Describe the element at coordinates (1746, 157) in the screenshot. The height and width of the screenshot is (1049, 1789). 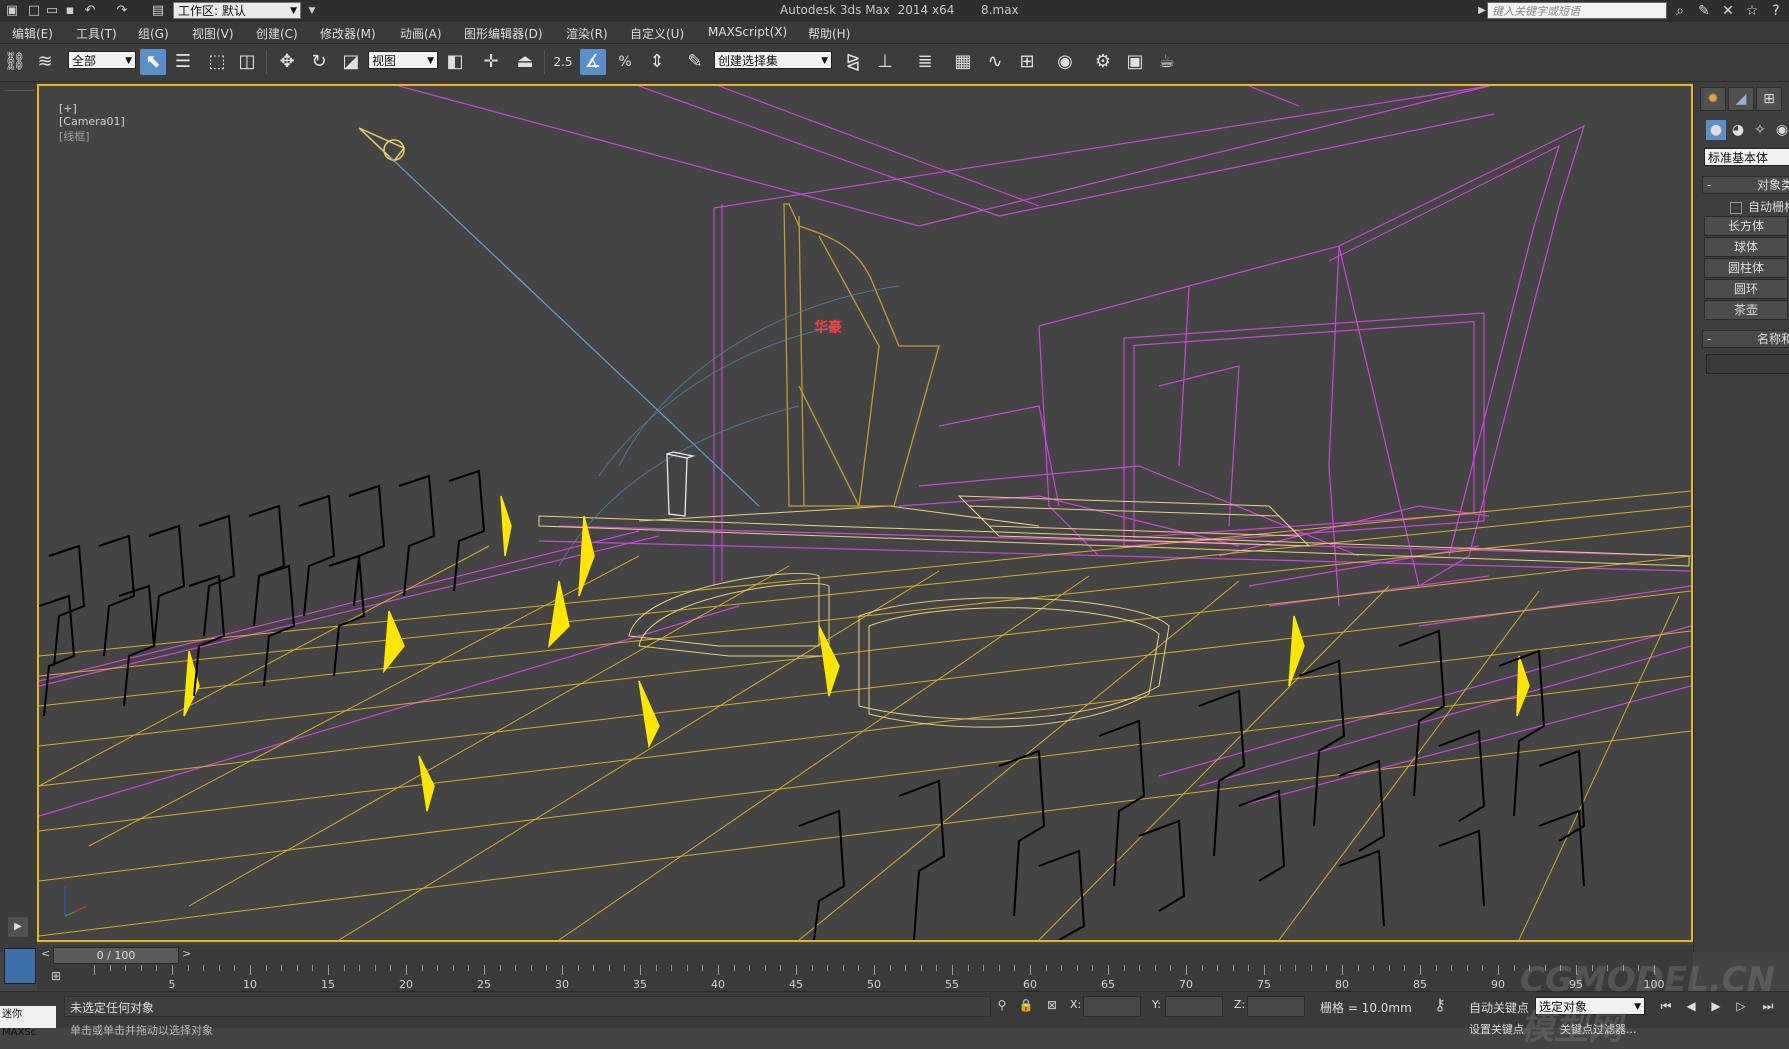
I see `category-dropdown: 标准基本体` at that location.